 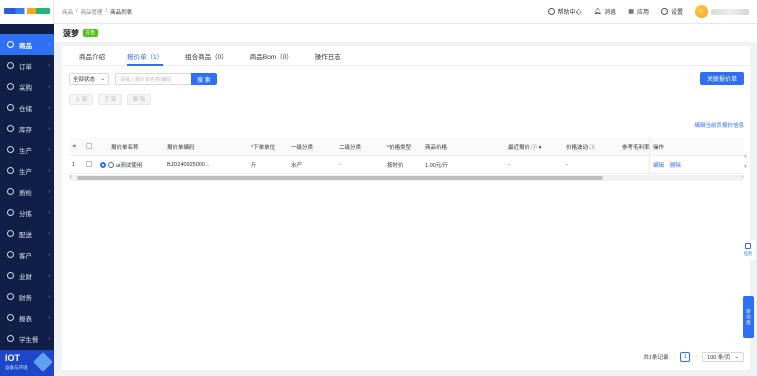 I want to click on sidebar-item-inventory: 库存 ›, so click(x=27, y=128).